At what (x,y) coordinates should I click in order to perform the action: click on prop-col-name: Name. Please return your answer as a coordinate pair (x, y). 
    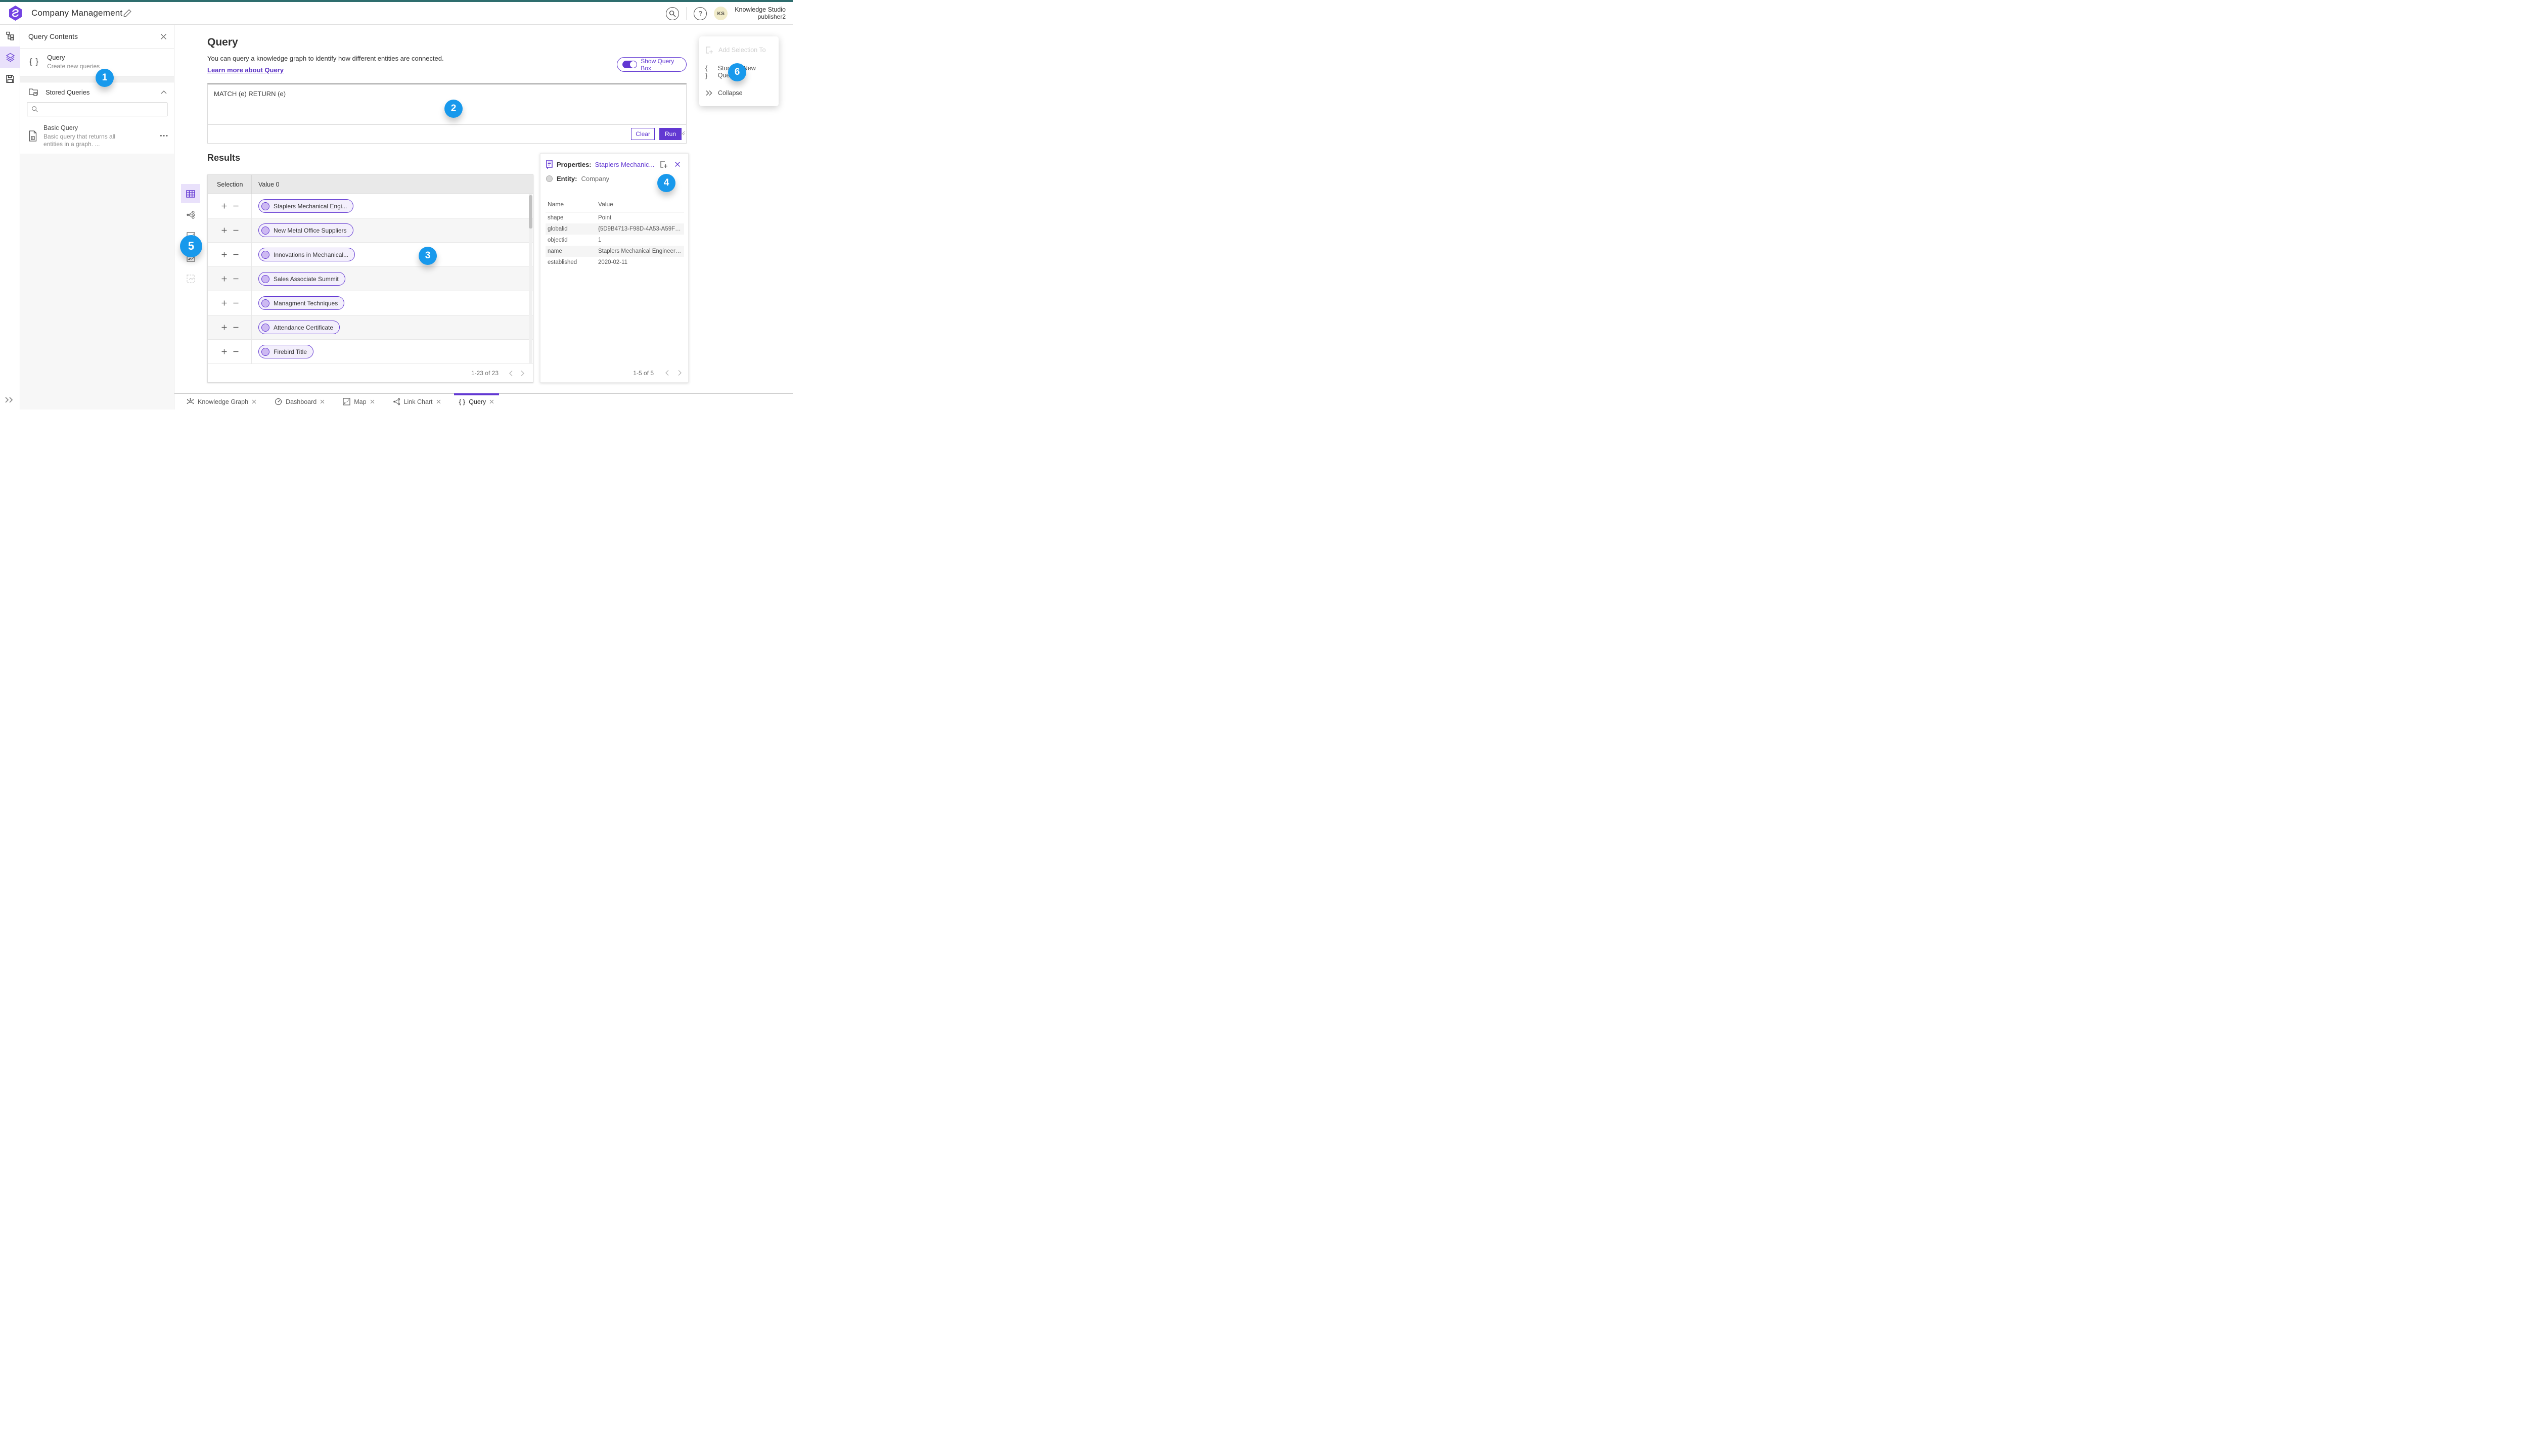
    Looking at the image, I should click on (571, 205).